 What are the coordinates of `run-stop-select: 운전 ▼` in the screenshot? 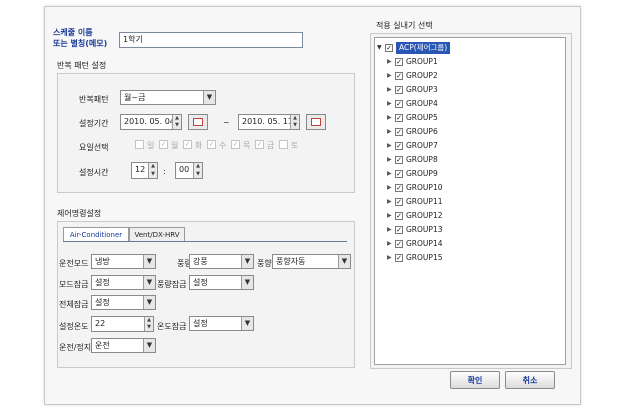 It's located at (123, 345).